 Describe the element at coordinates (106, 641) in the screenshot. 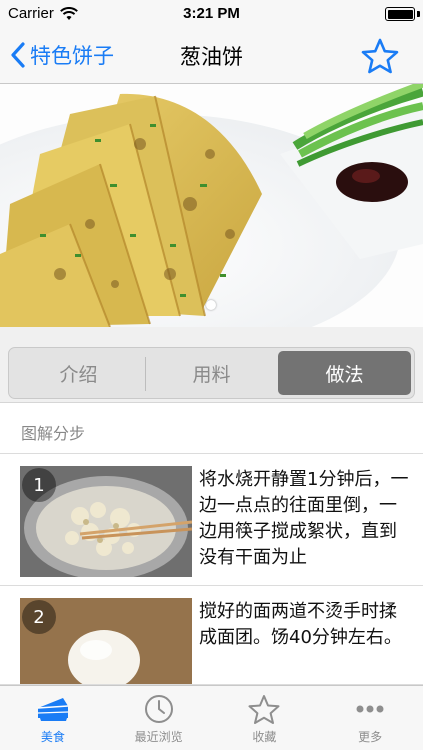

I see `step-image: 2` at that location.